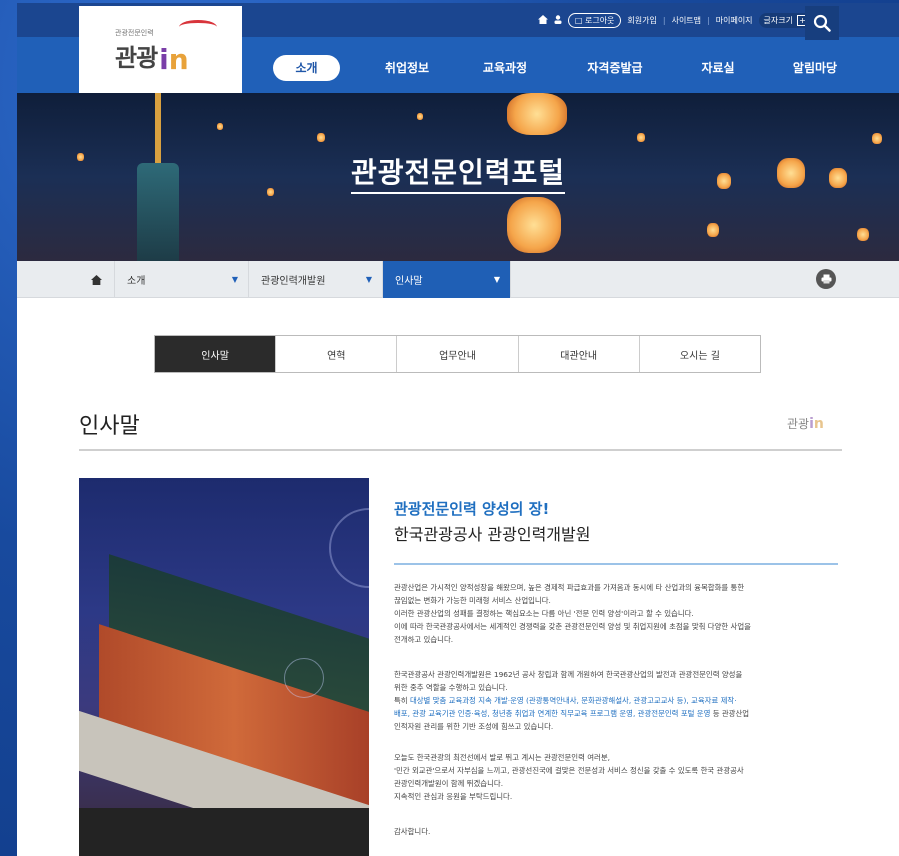 The image size is (899, 856). I want to click on lock-icon: □, so click(578, 20).